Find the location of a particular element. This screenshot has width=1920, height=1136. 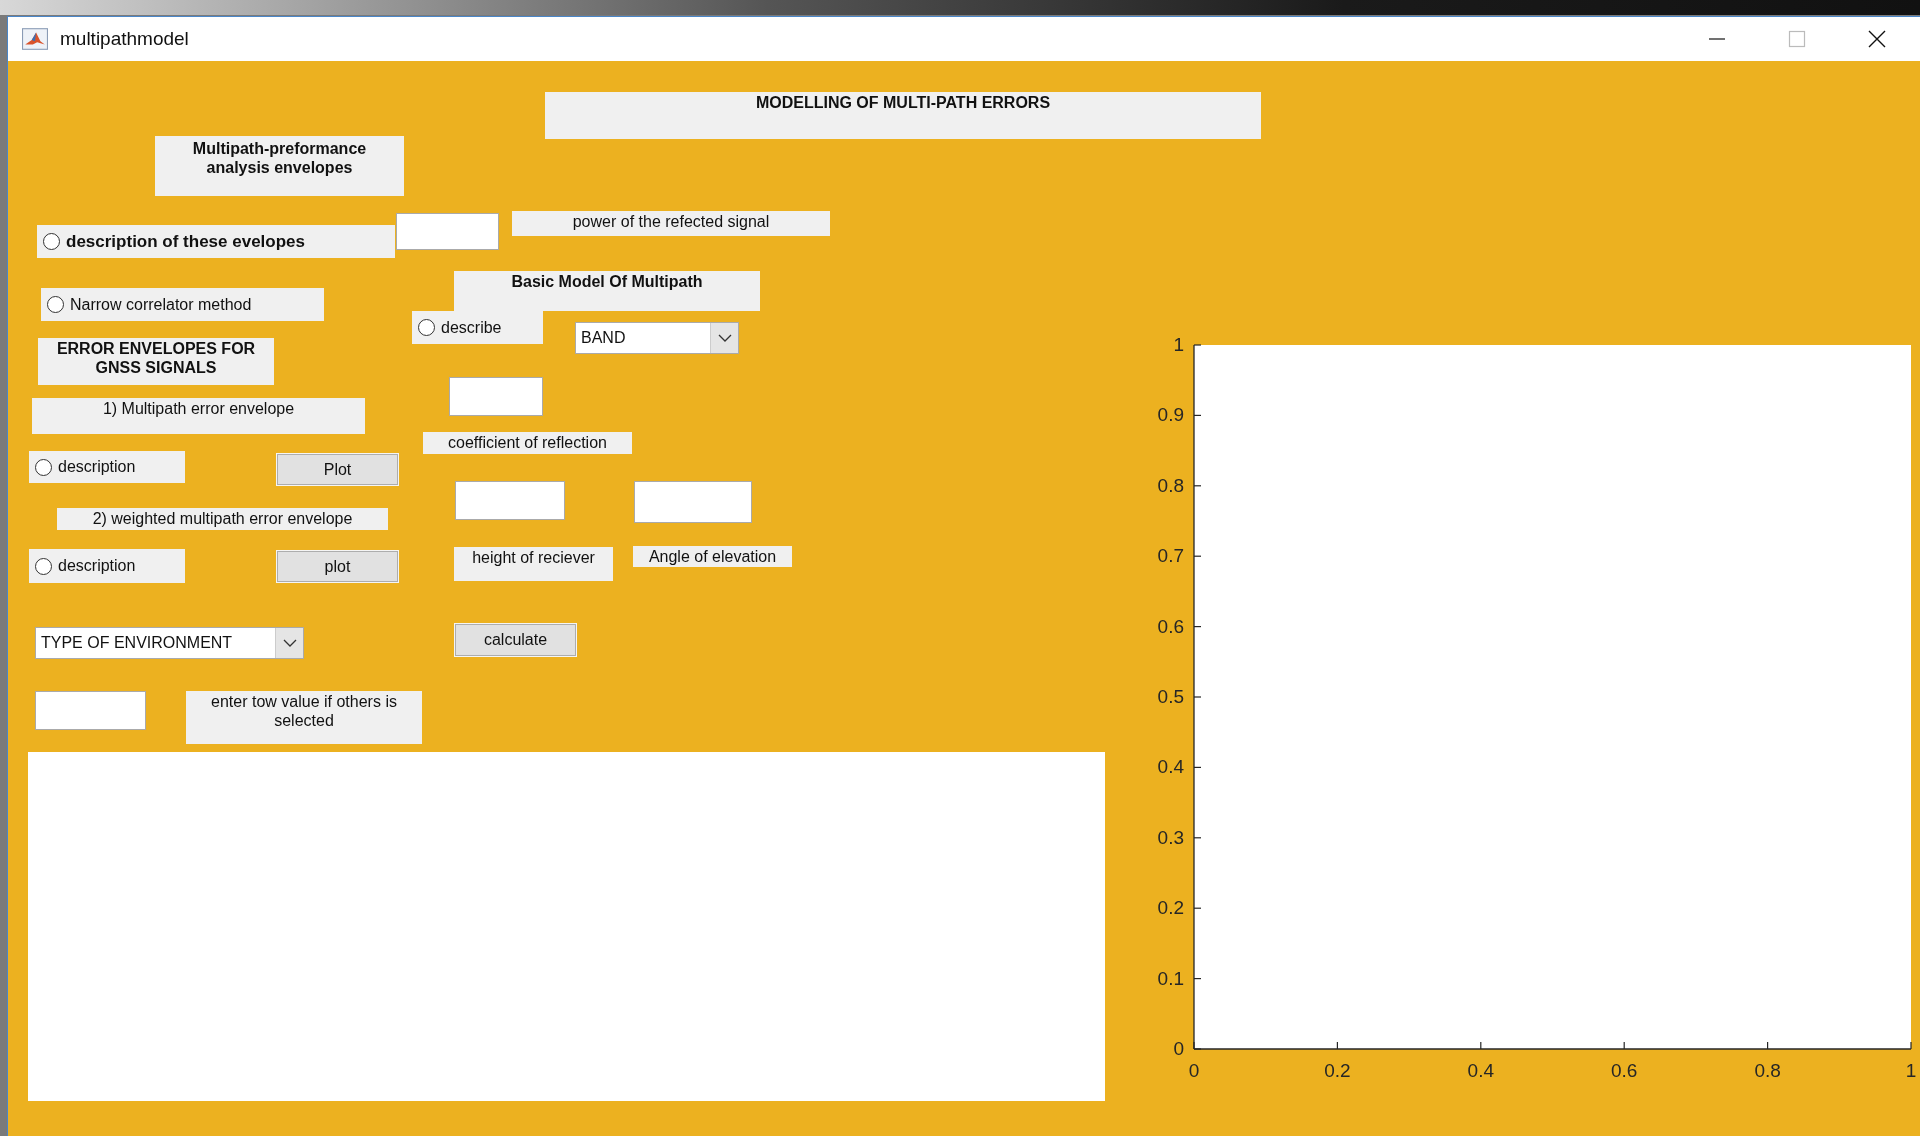

radio-option: Narrow correlator method is located at coordinates (182, 304).